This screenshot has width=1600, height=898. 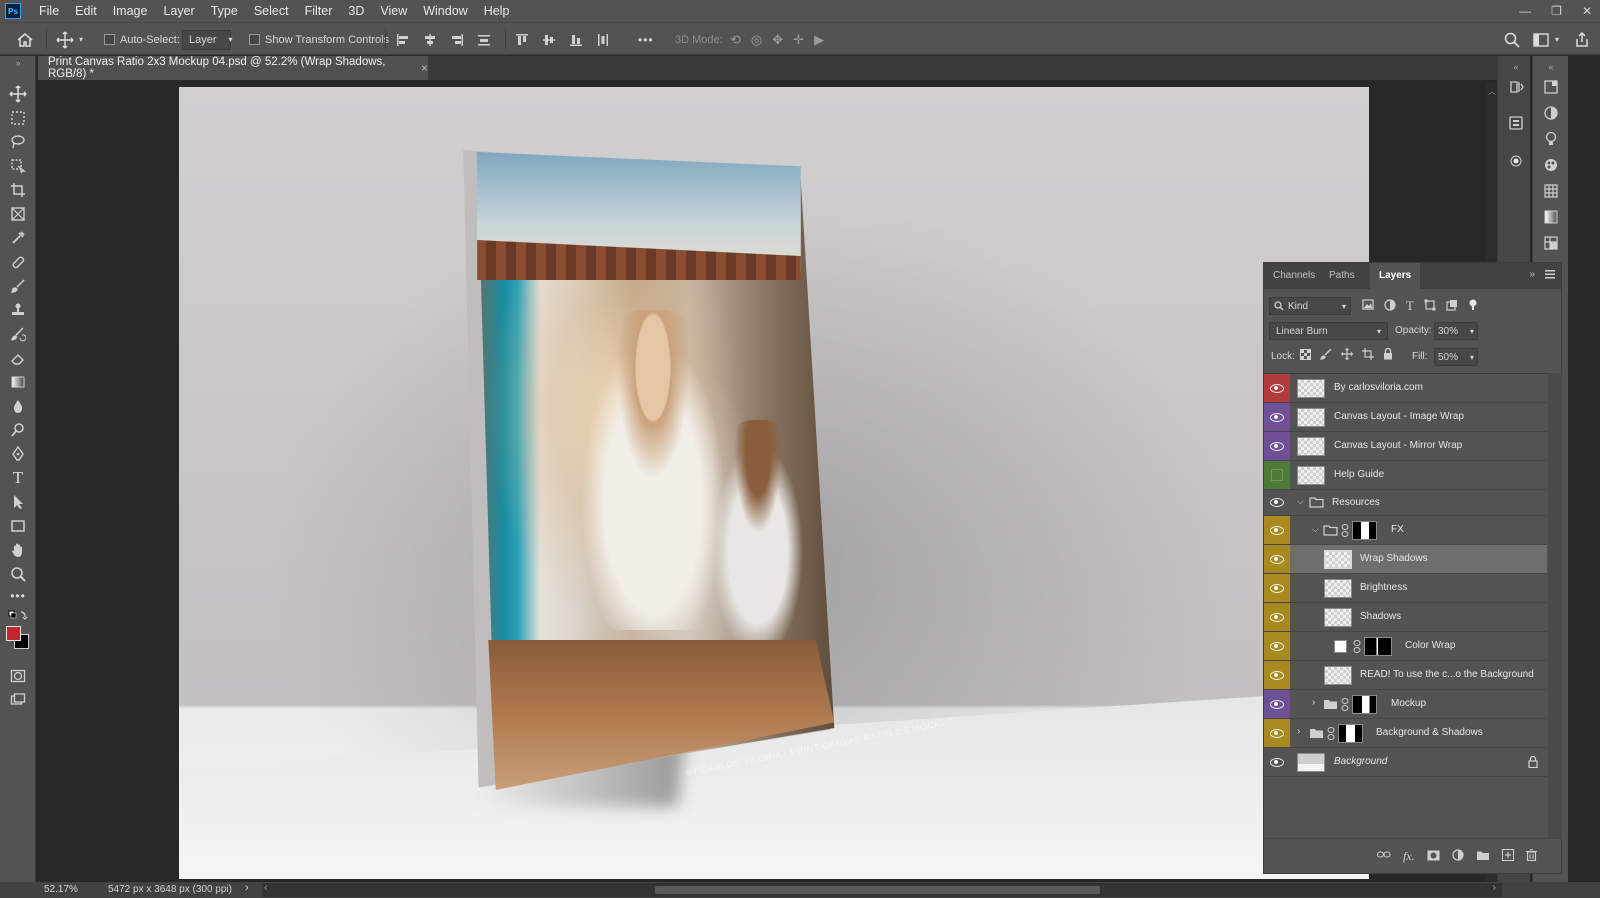 I want to click on menu-layer: Layer, so click(x=178, y=11).